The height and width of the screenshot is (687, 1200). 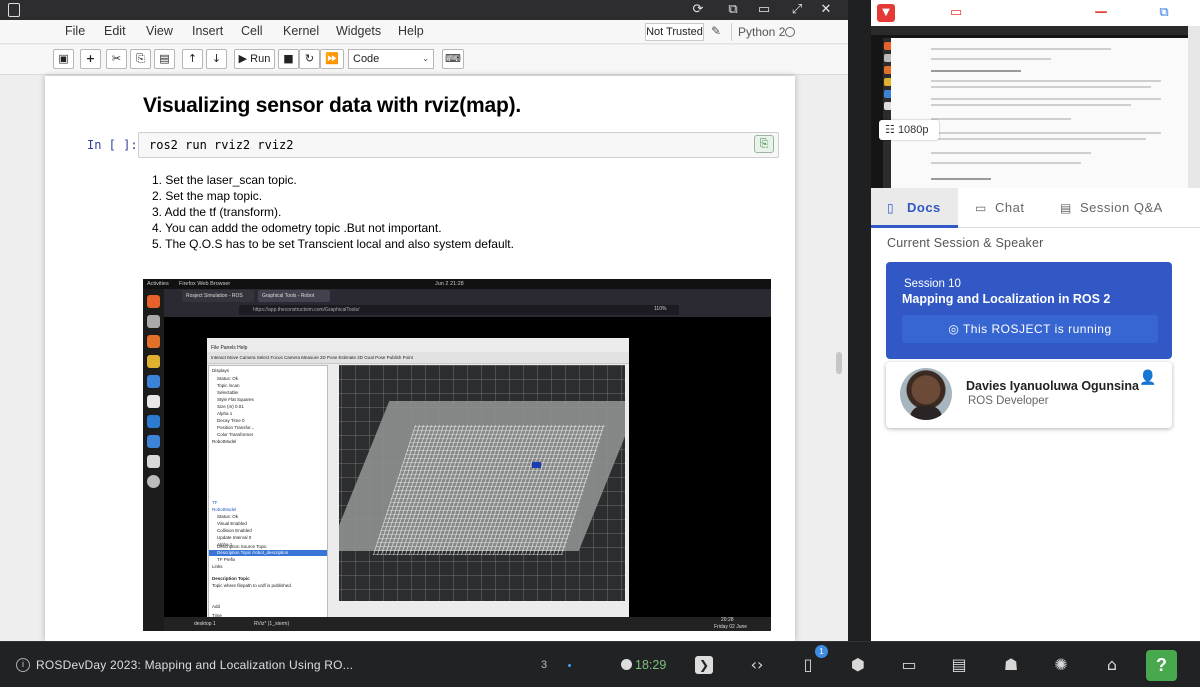 I want to click on clock-value: 18:29, so click(x=651, y=665).